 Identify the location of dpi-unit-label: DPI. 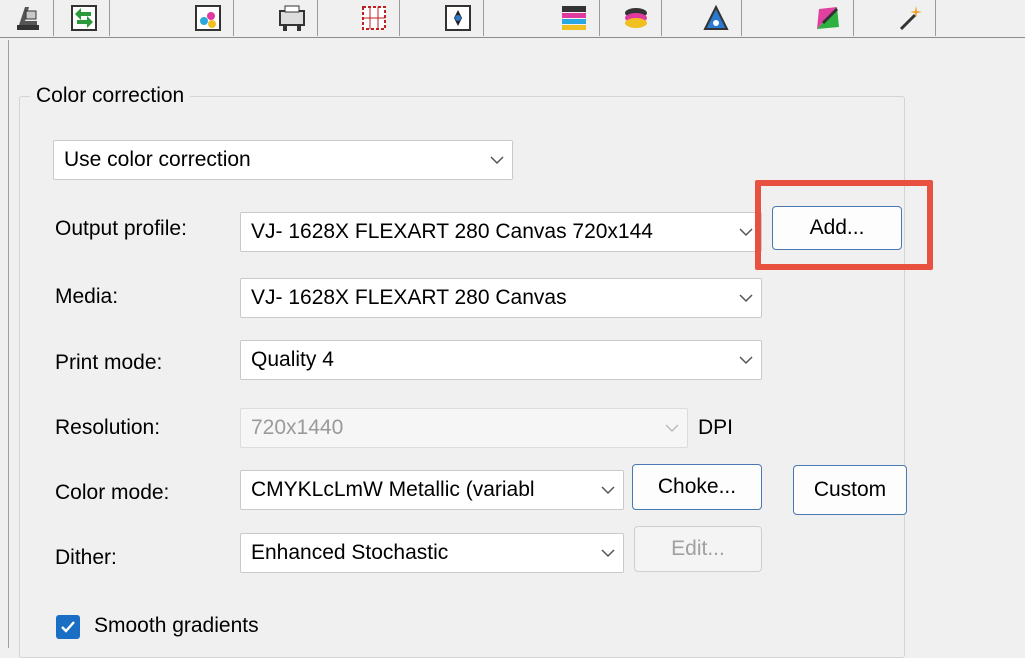
(716, 427).